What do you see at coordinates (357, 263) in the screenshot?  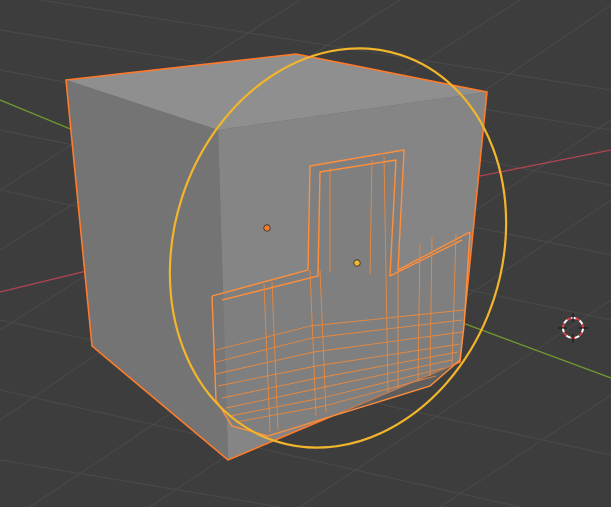 I see `pivot-dot-icon` at bounding box center [357, 263].